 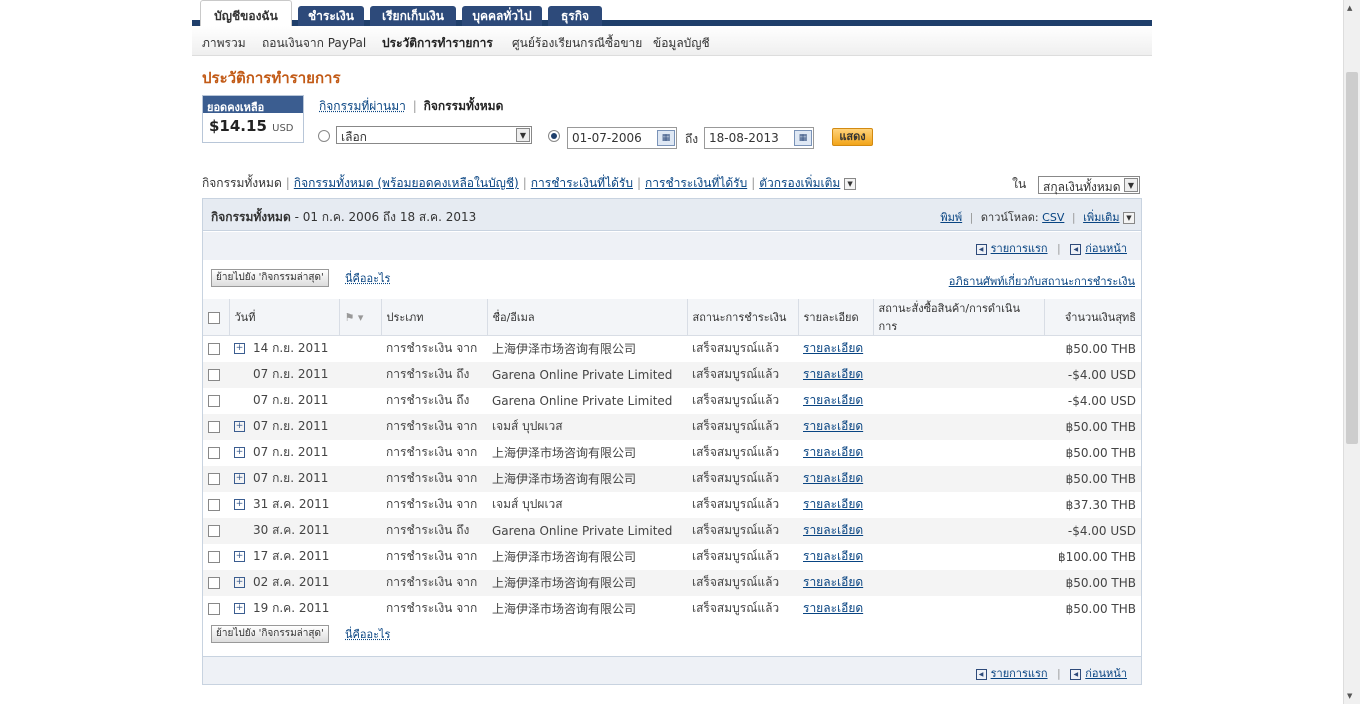 I want to click on filter-more: ตัวกรองเพิ่มเติม, so click(x=799, y=183).